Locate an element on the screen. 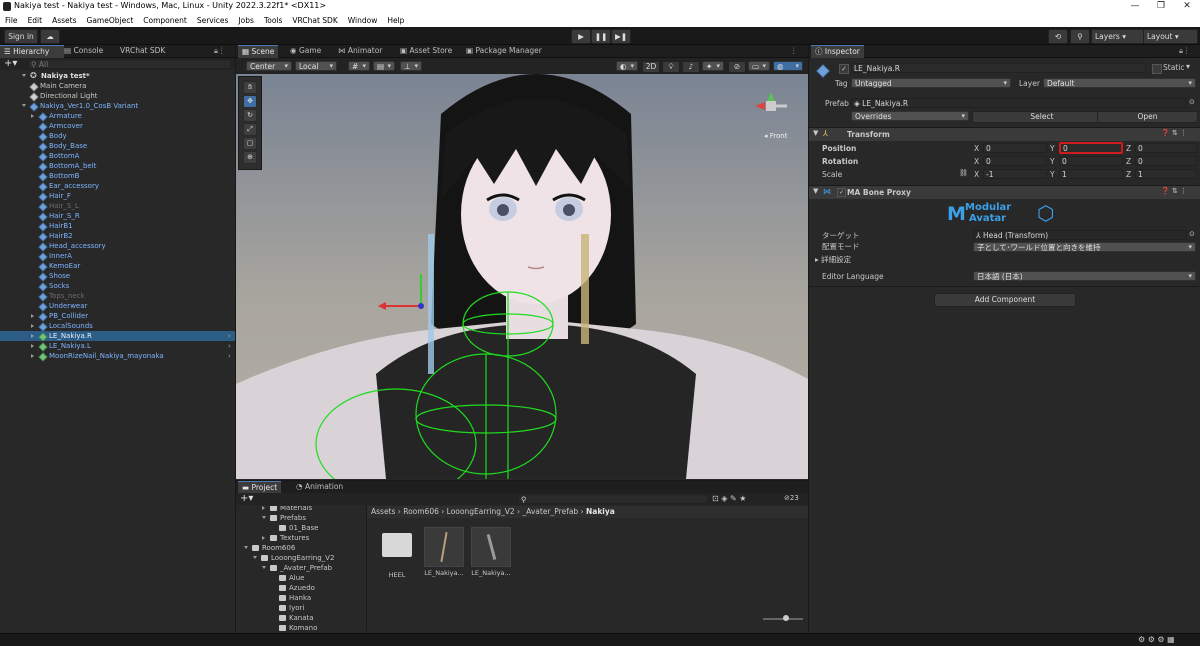 Image resolution: width=1200 pixels, height=646 pixels. menu-component: Component is located at coordinates (165, 20).